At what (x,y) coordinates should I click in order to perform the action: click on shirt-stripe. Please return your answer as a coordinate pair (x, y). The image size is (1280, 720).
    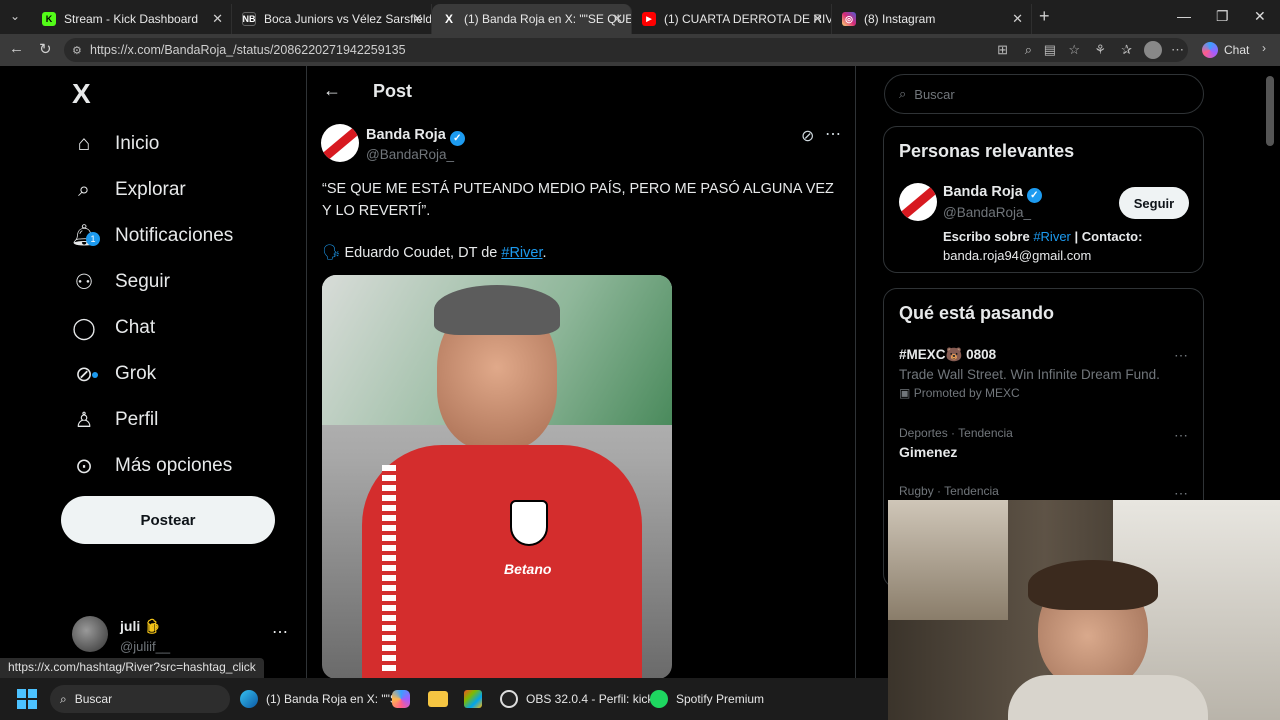
    Looking at the image, I should click on (389, 570).